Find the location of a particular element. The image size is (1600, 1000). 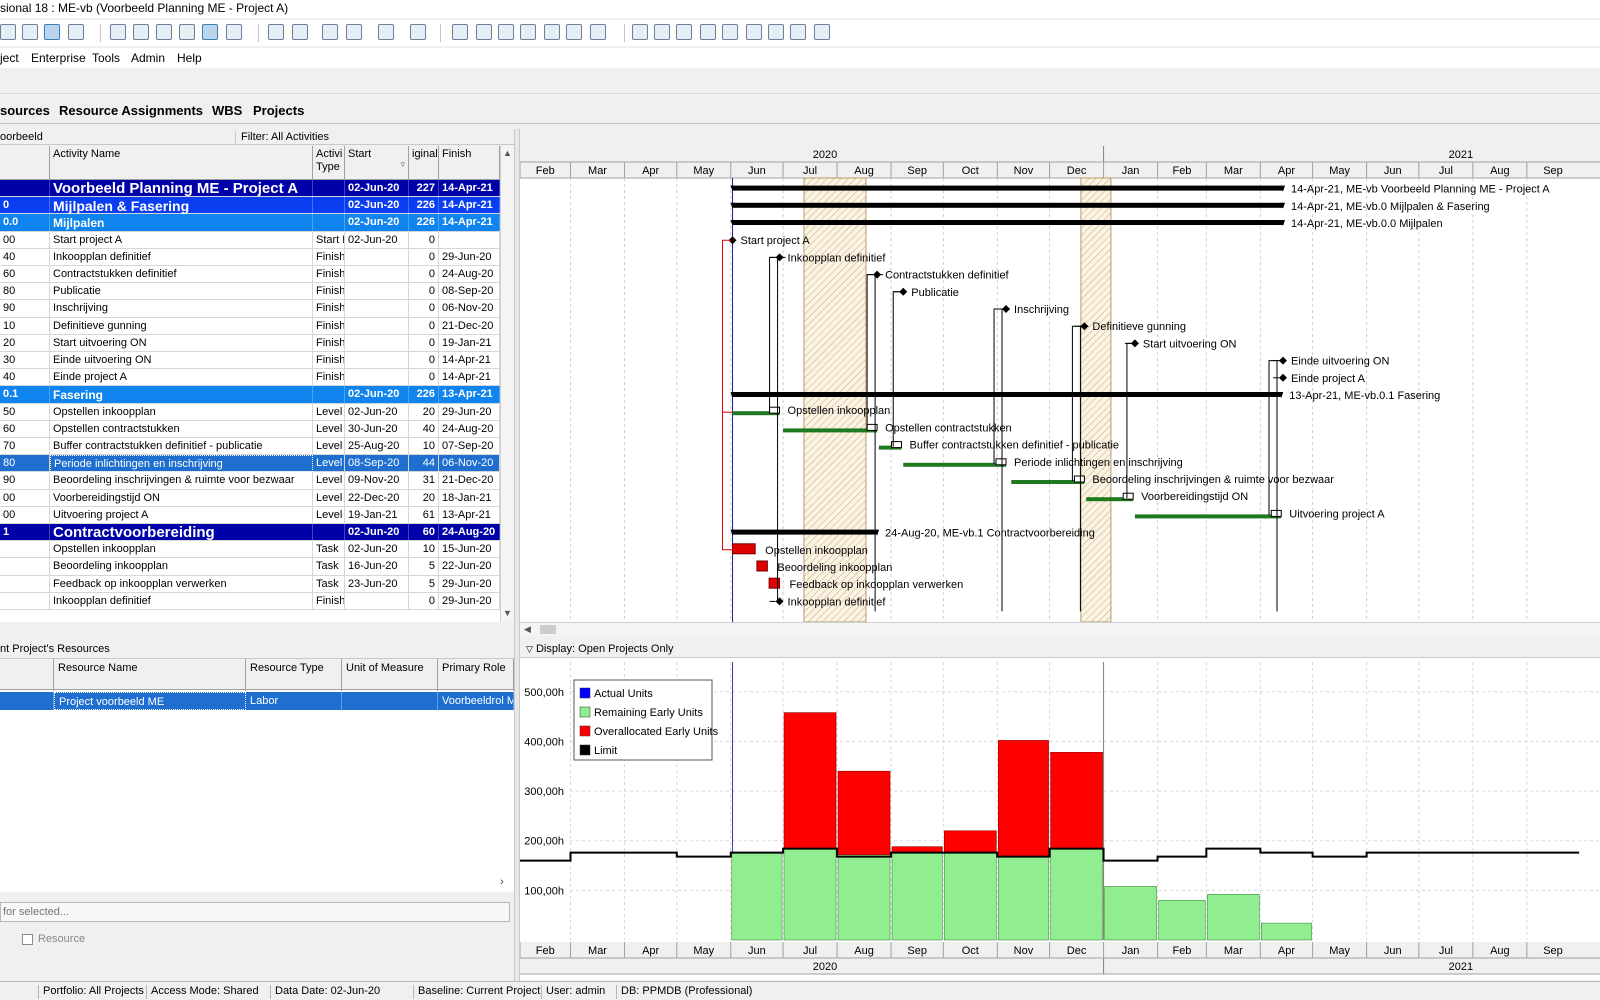

cell-name: Voorbeeld Planning ME - Project A is located at coordinates (181, 188).